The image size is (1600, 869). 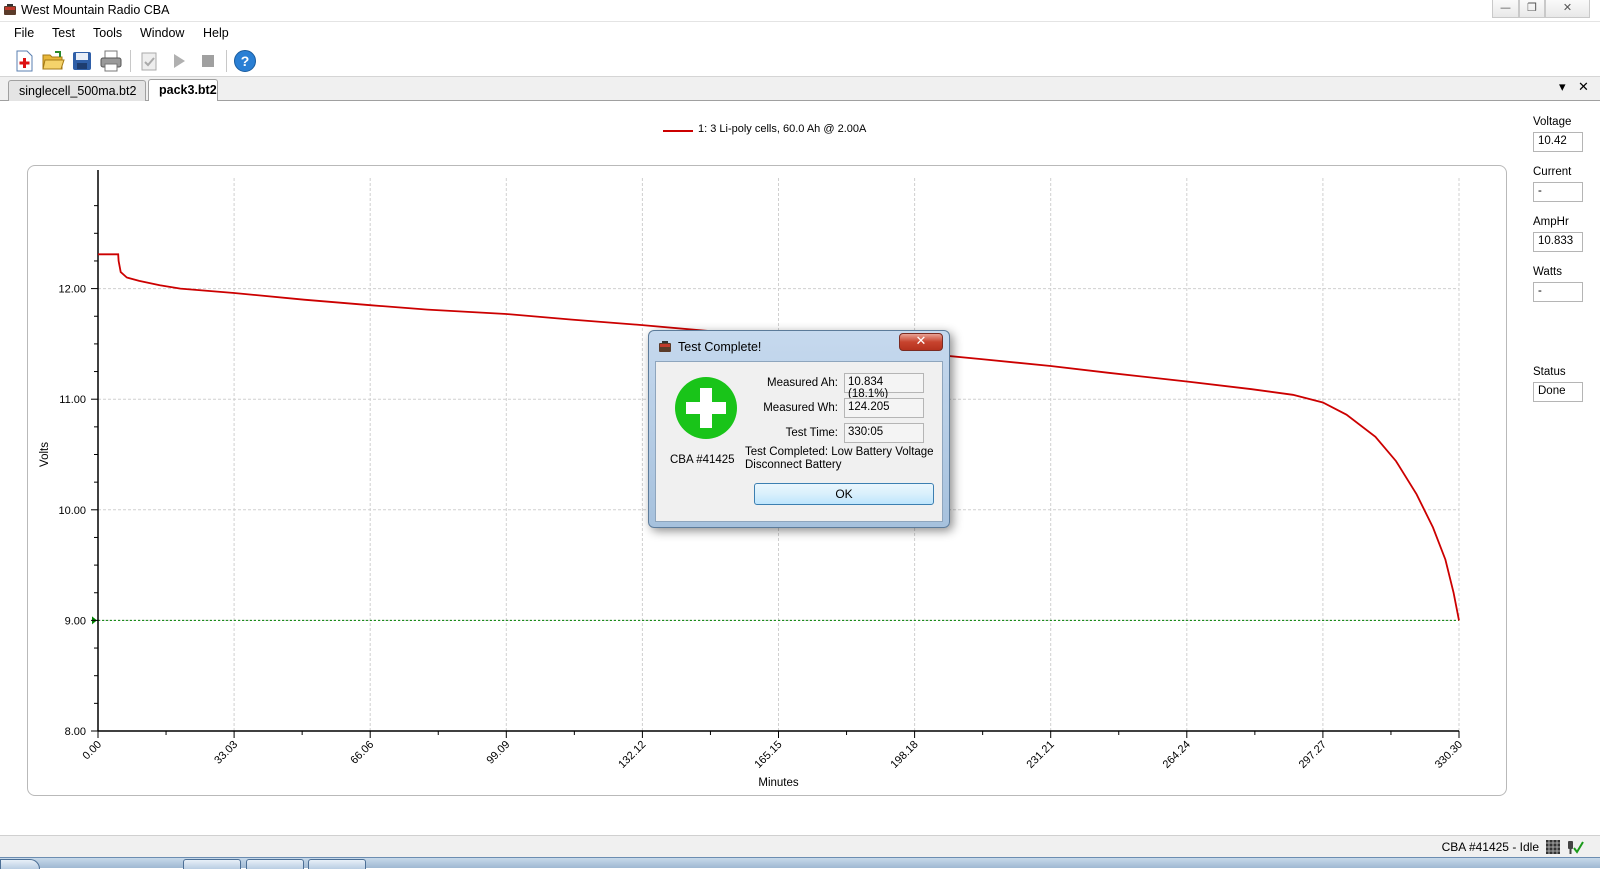 I want to click on tab-pack3: pack3.bt2, so click(x=183, y=90).